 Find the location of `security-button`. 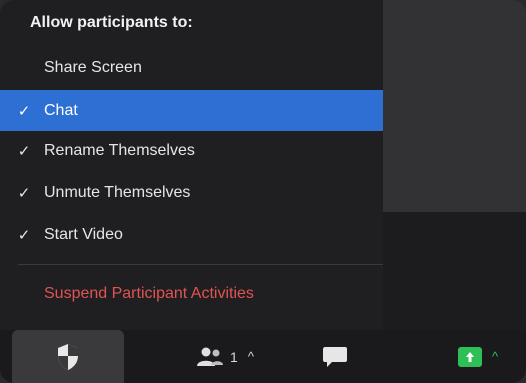

security-button is located at coordinates (68, 356).